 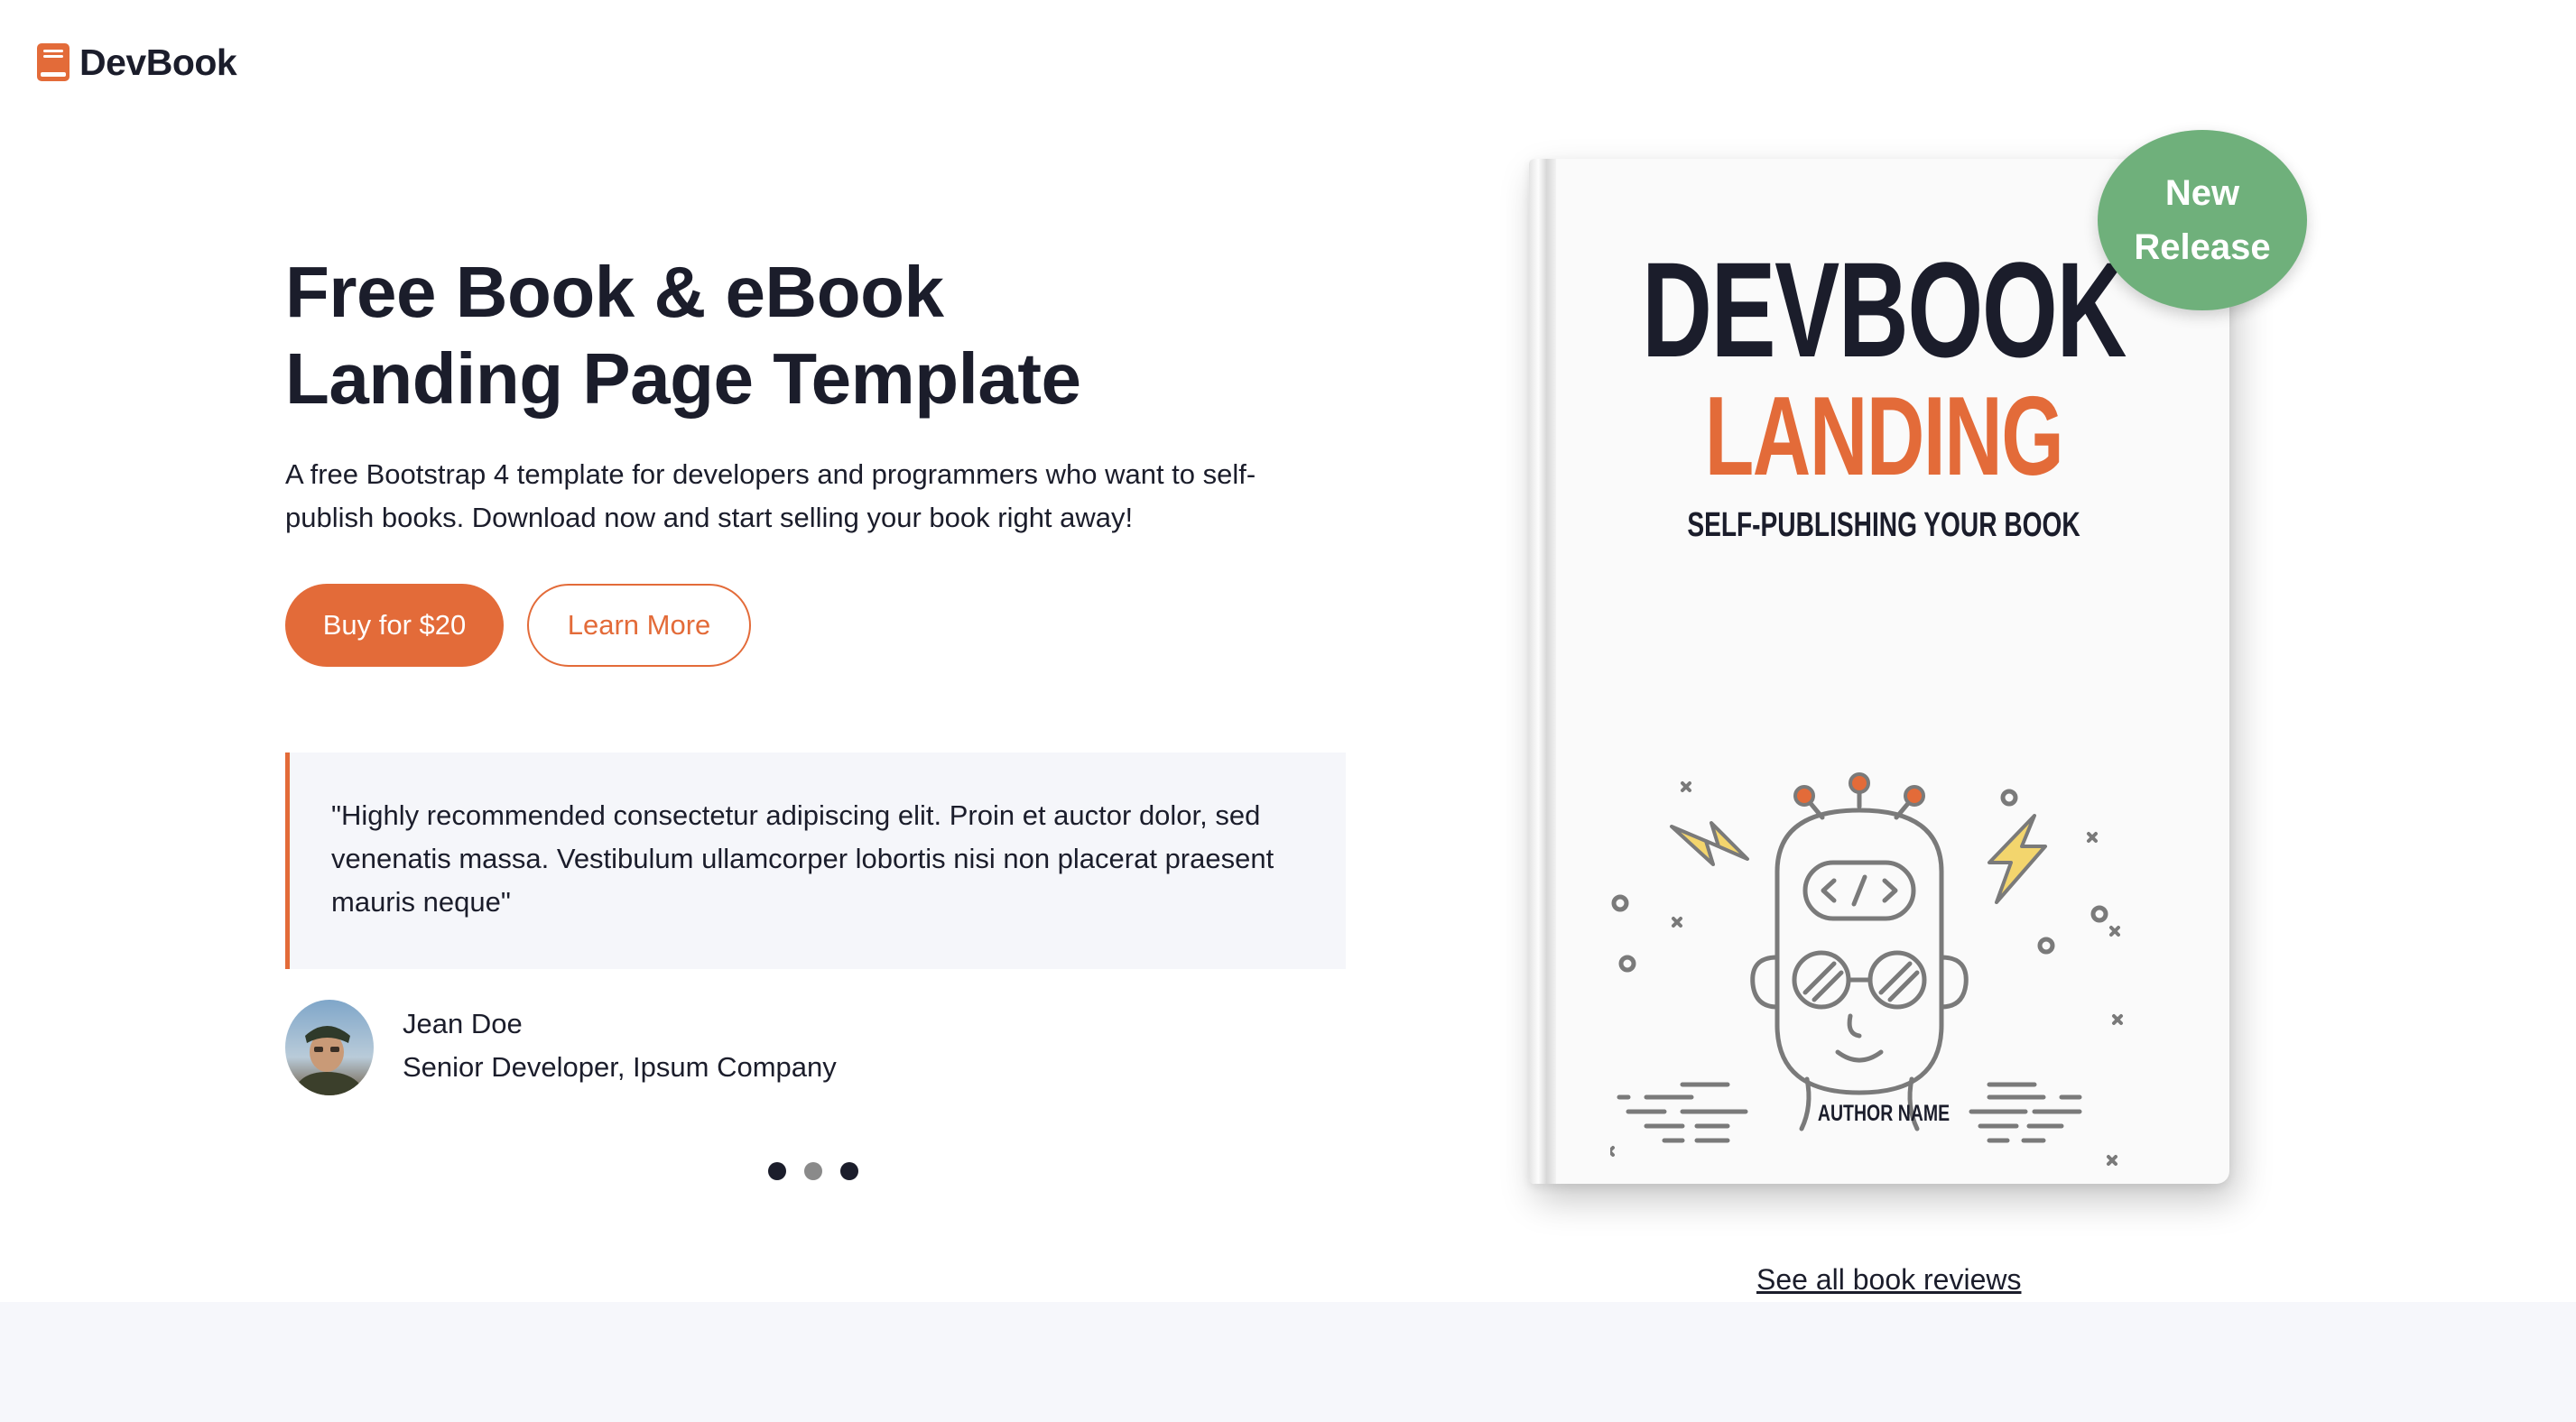 What do you see at coordinates (1288, 1362) in the screenshot?
I see `next-section-band` at bounding box center [1288, 1362].